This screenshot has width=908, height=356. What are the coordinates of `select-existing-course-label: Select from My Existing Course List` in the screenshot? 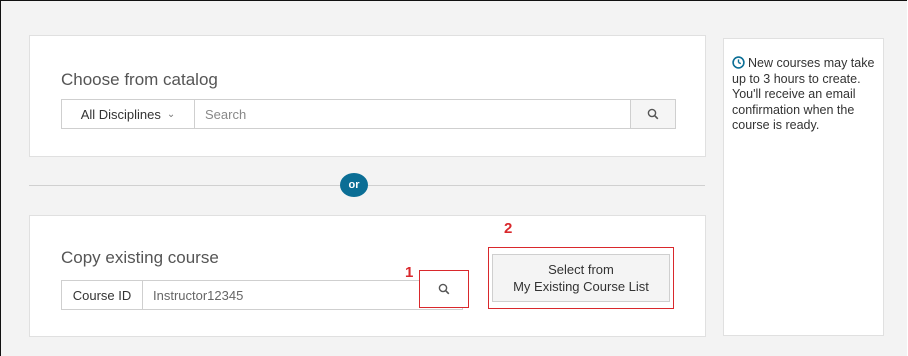 It's located at (581, 278).